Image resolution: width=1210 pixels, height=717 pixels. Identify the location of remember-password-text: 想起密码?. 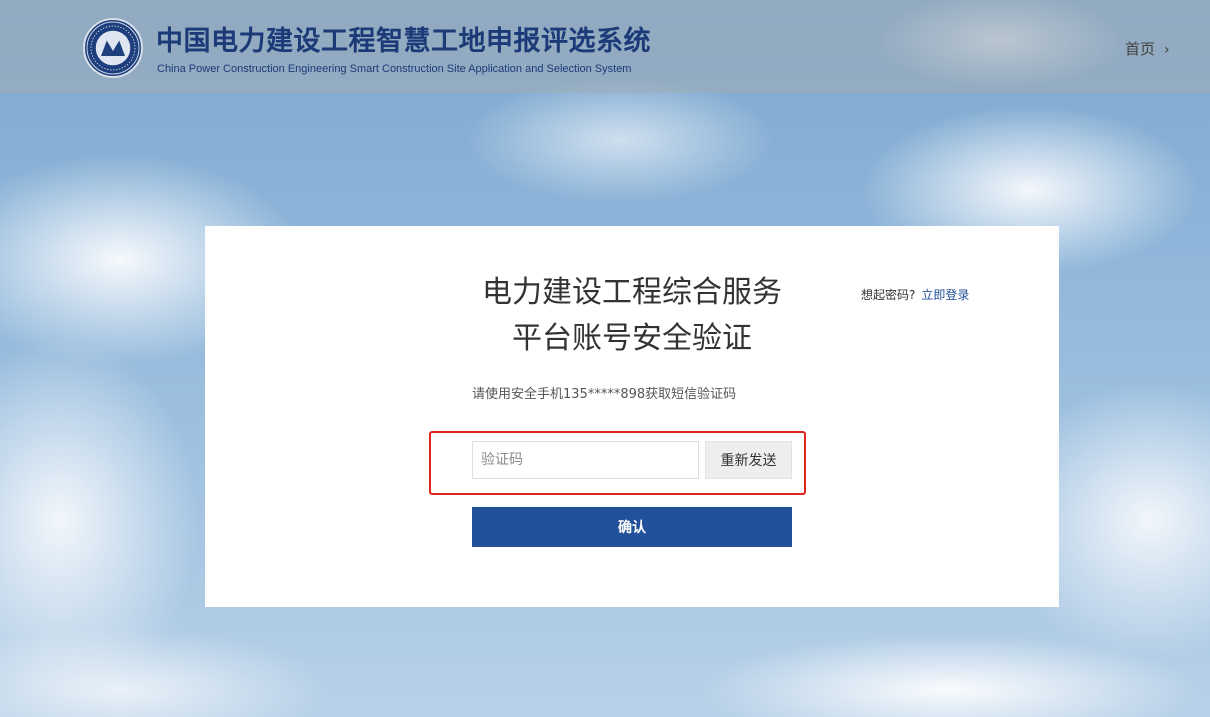
(888, 295).